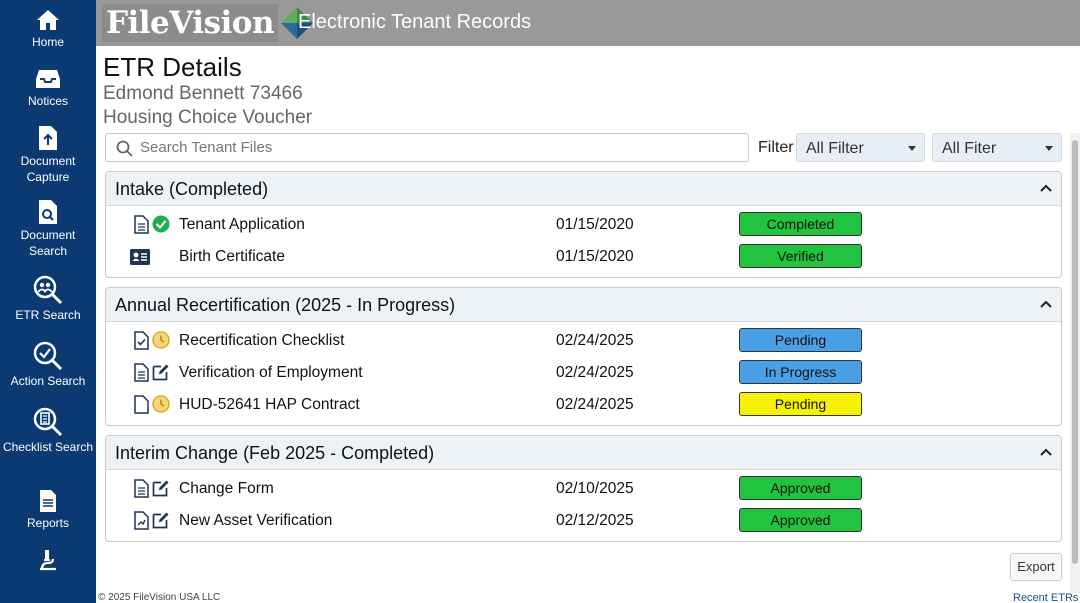 This screenshot has height=603, width=1080. Describe the element at coordinates (141, 520) in the screenshot. I see `asset-document-icon` at that location.